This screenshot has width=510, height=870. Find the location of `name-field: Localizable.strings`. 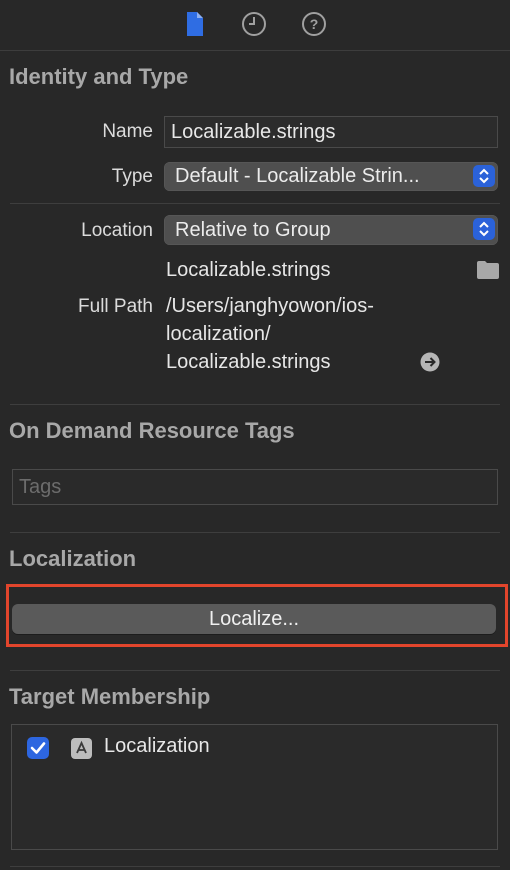

name-field: Localizable.strings is located at coordinates (331, 132).